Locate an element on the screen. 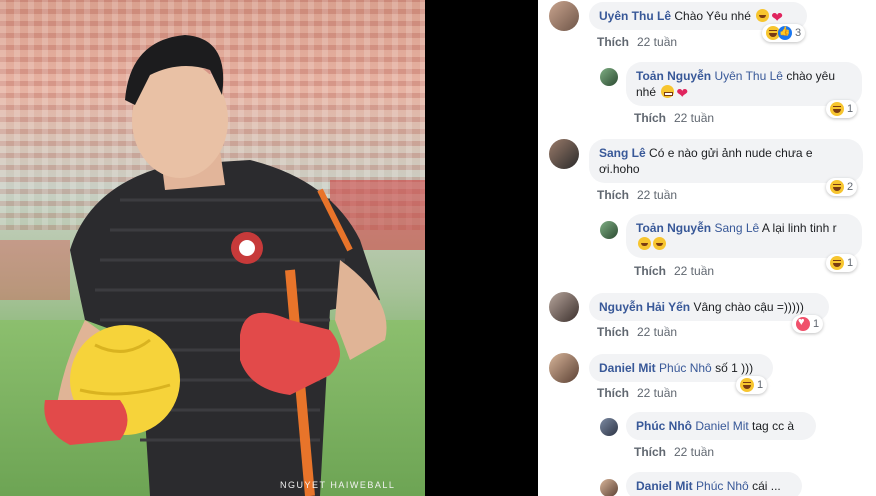 The width and height of the screenshot is (876, 496). comment-text: Vâng chào cậu =))))) is located at coordinates (748, 307).